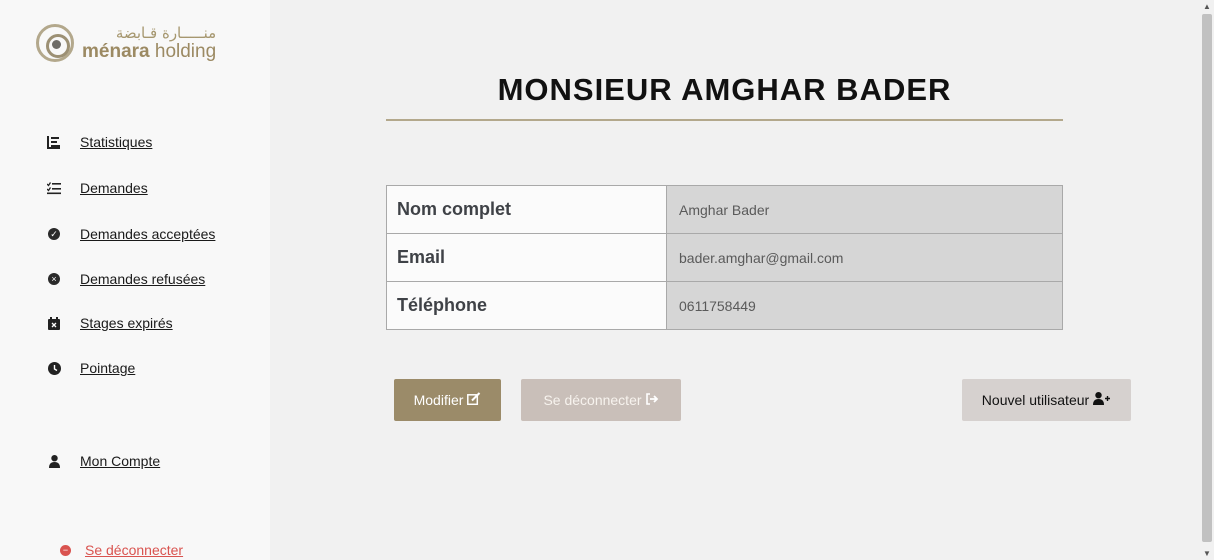 This screenshot has height=560, width=1214. Describe the element at coordinates (724, 120) in the screenshot. I see `title-divider` at that location.